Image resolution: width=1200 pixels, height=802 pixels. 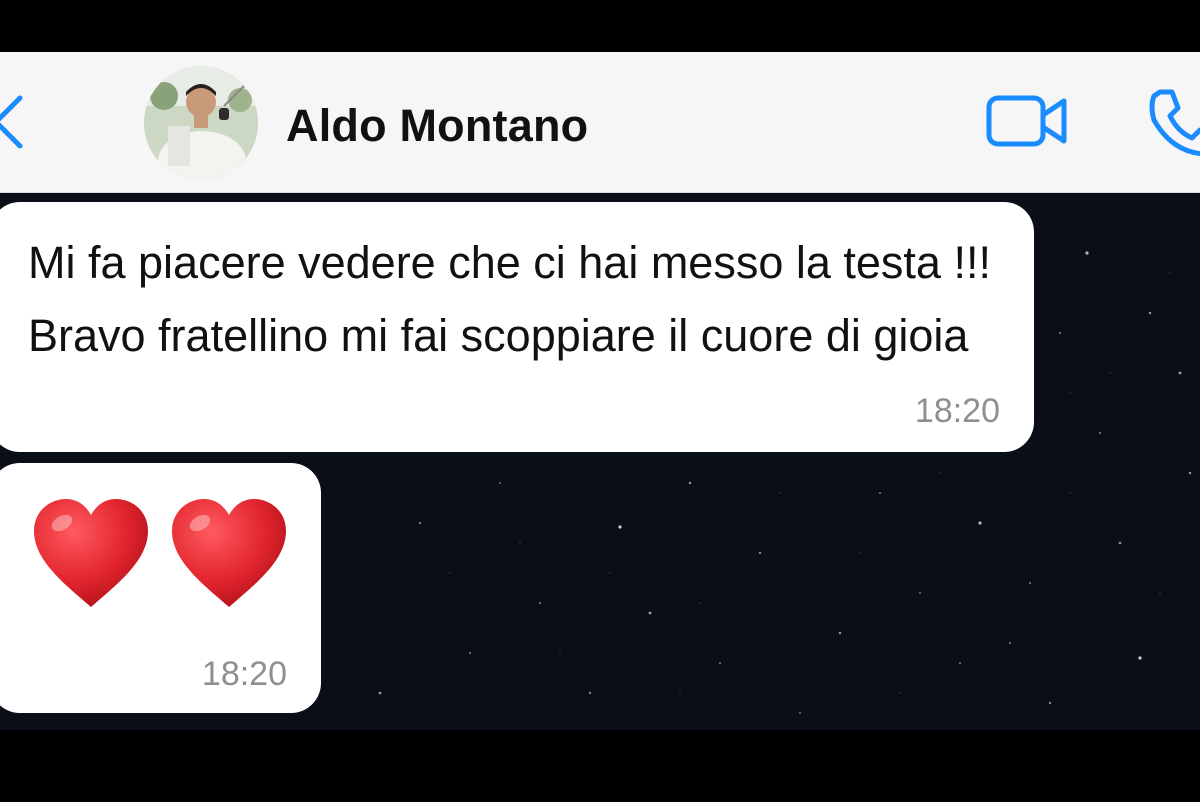 What do you see at coordinates (201, 123) in the screenshot?
I see `contact-avatar` at bounding box center [201, 123].